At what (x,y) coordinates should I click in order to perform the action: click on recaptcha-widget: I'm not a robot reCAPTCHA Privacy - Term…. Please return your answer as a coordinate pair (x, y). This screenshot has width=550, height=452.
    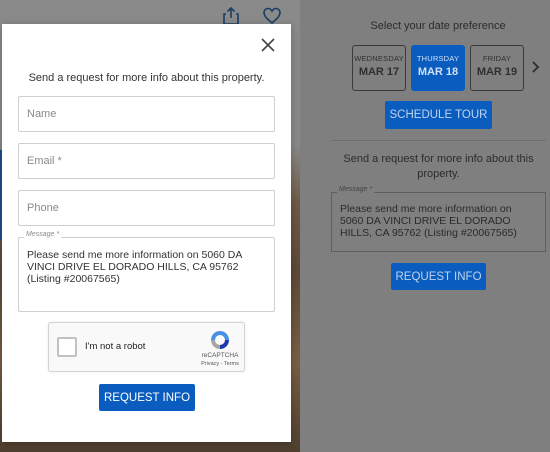
    Looking at the image, I should click on (146, 347).